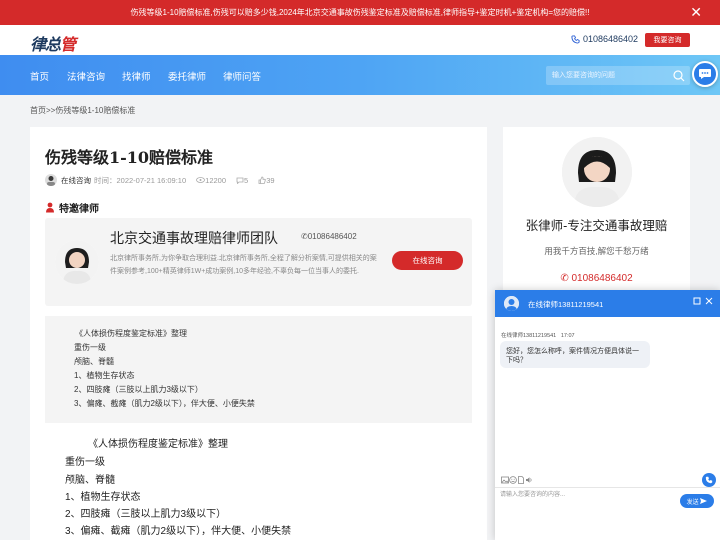  I want to click on header-phone-number: 01086486402, so click(611, 39).